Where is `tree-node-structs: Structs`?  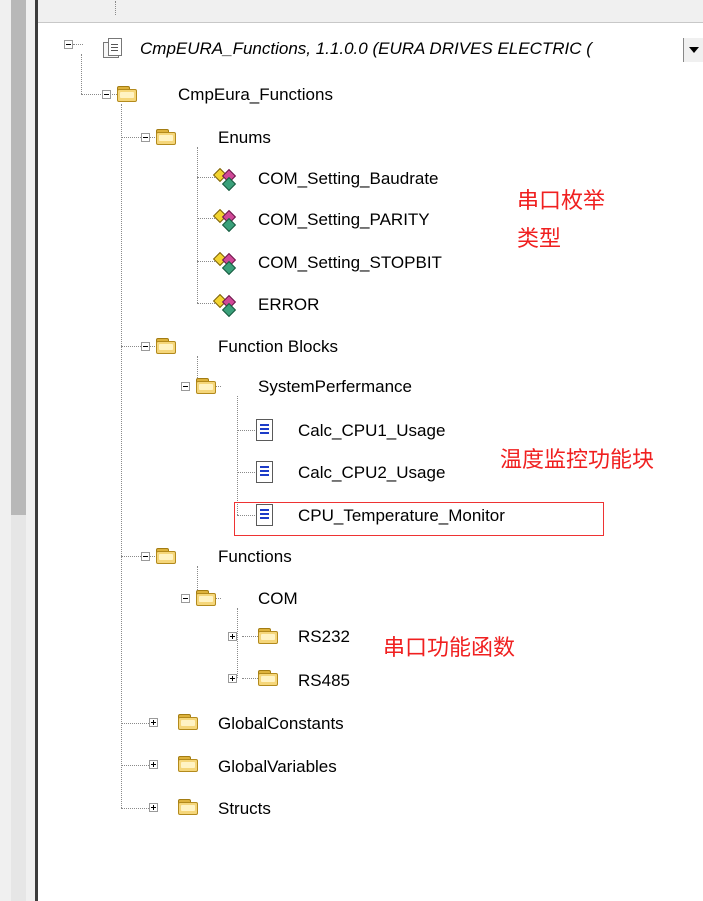 tree-node-structs: Structs is located at coordinates (244, 809).